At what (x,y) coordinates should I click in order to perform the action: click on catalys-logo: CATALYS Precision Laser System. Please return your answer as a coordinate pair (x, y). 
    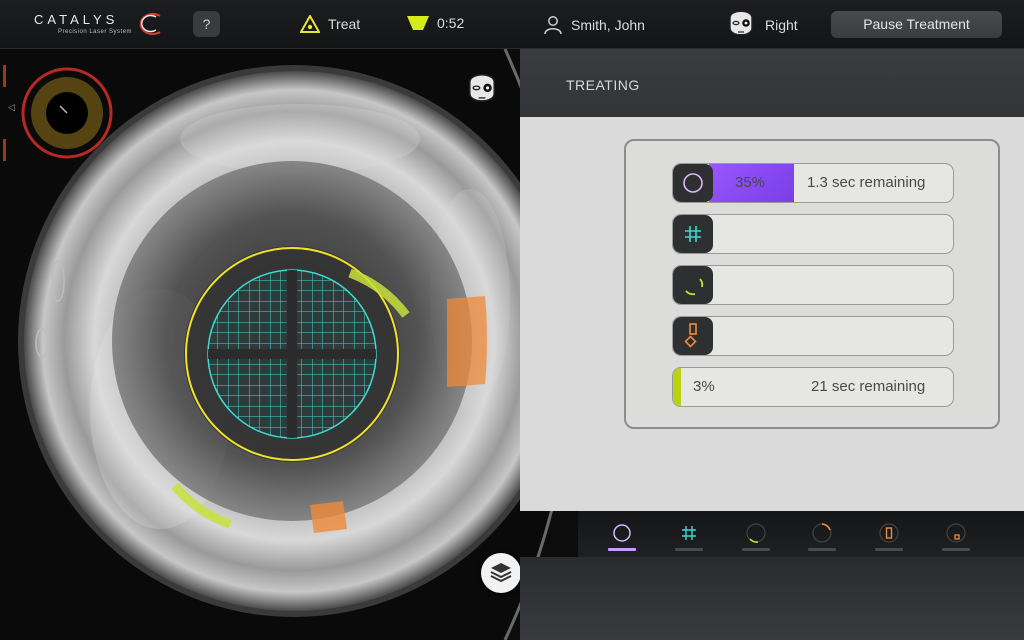
    Looking at the image, I should click on (99, 25).